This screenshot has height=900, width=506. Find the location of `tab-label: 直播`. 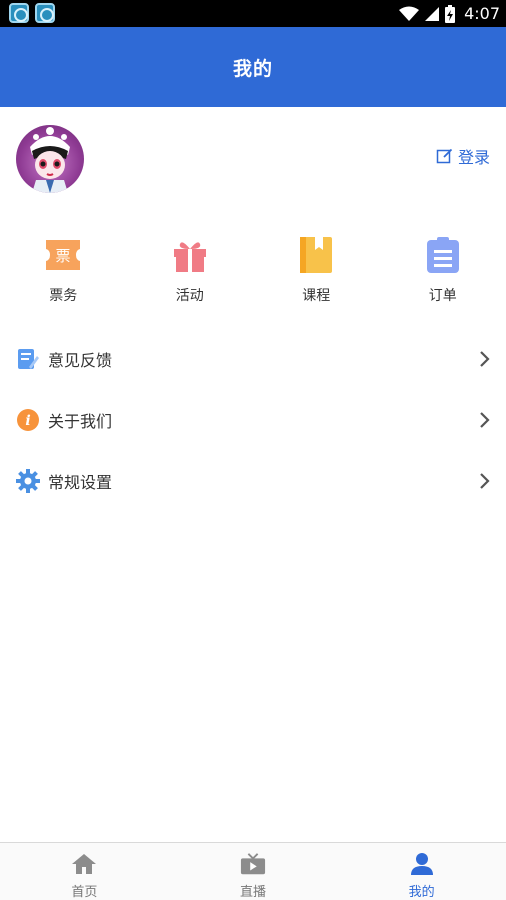

tab-label: 直播 is located at coordinates (253, 892).